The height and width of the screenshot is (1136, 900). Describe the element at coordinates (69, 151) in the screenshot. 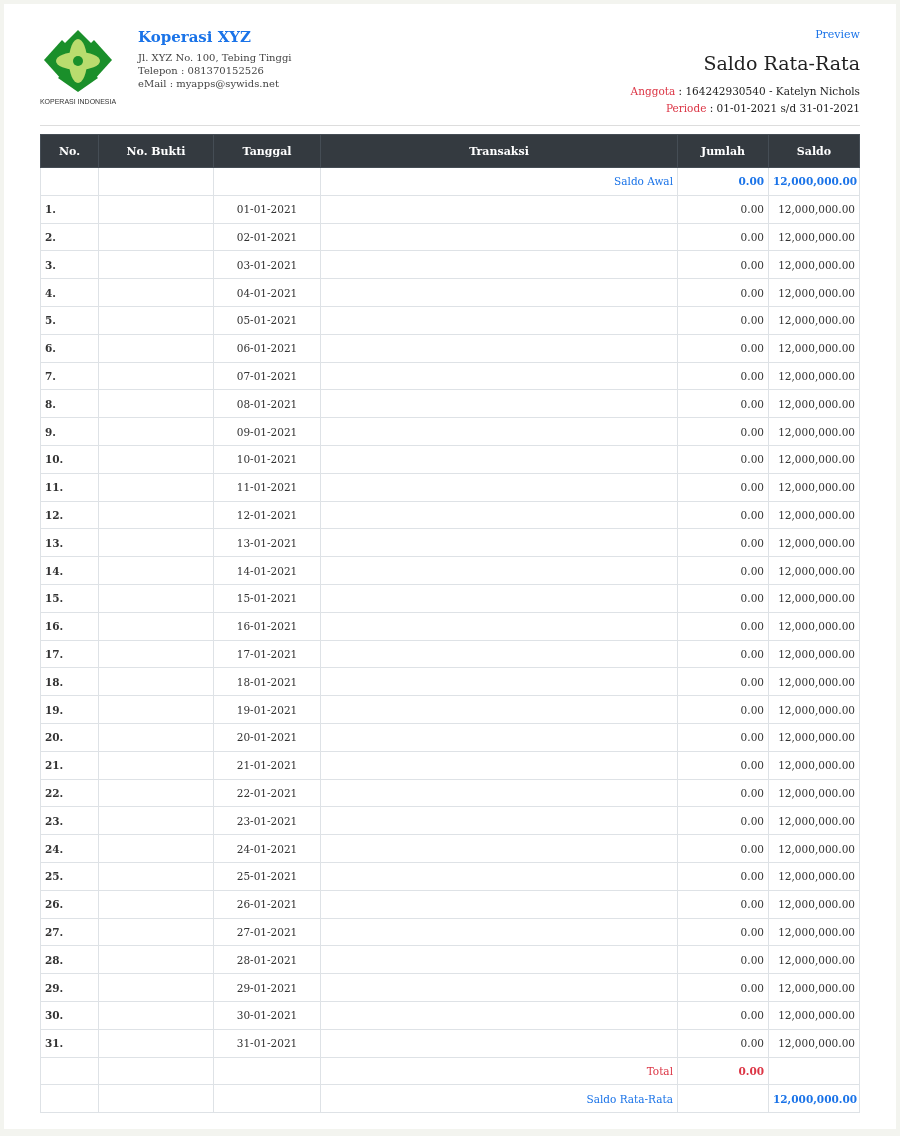

I see `column-header: No.` at that location.